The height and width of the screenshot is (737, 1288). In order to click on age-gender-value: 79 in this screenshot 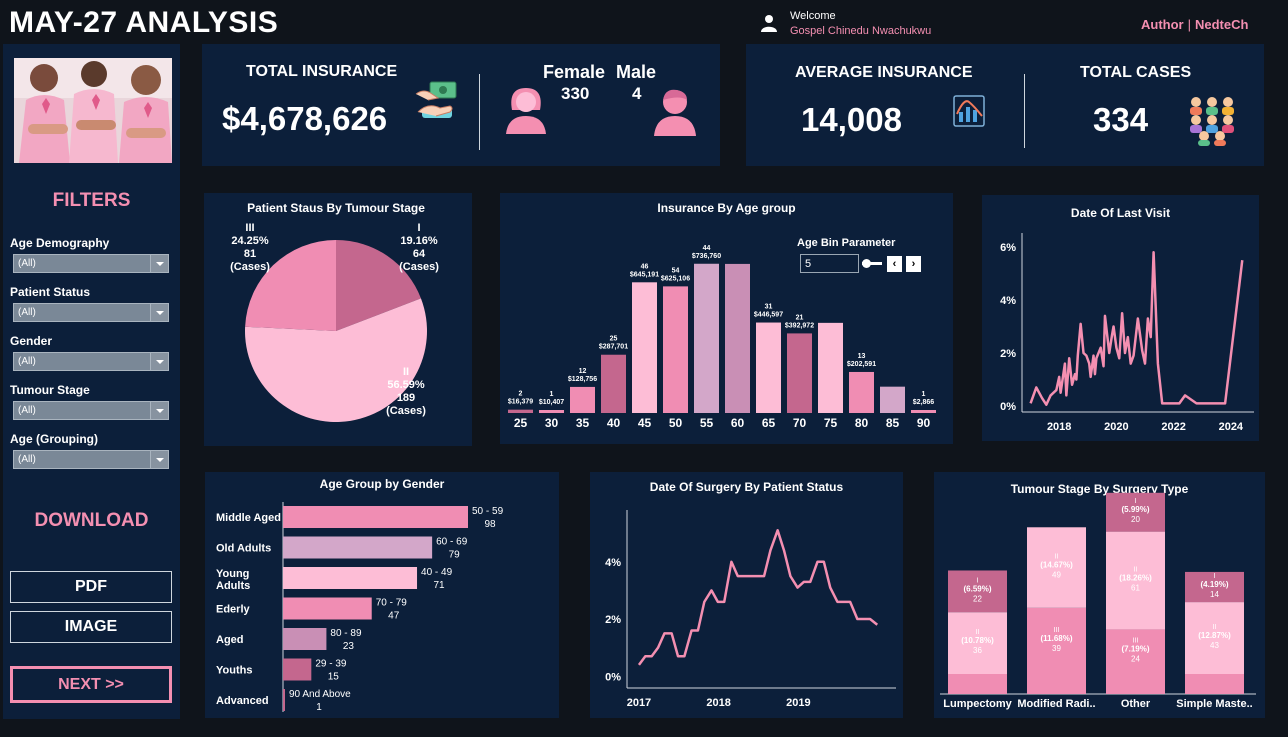, I will do `click(455, 555)`.